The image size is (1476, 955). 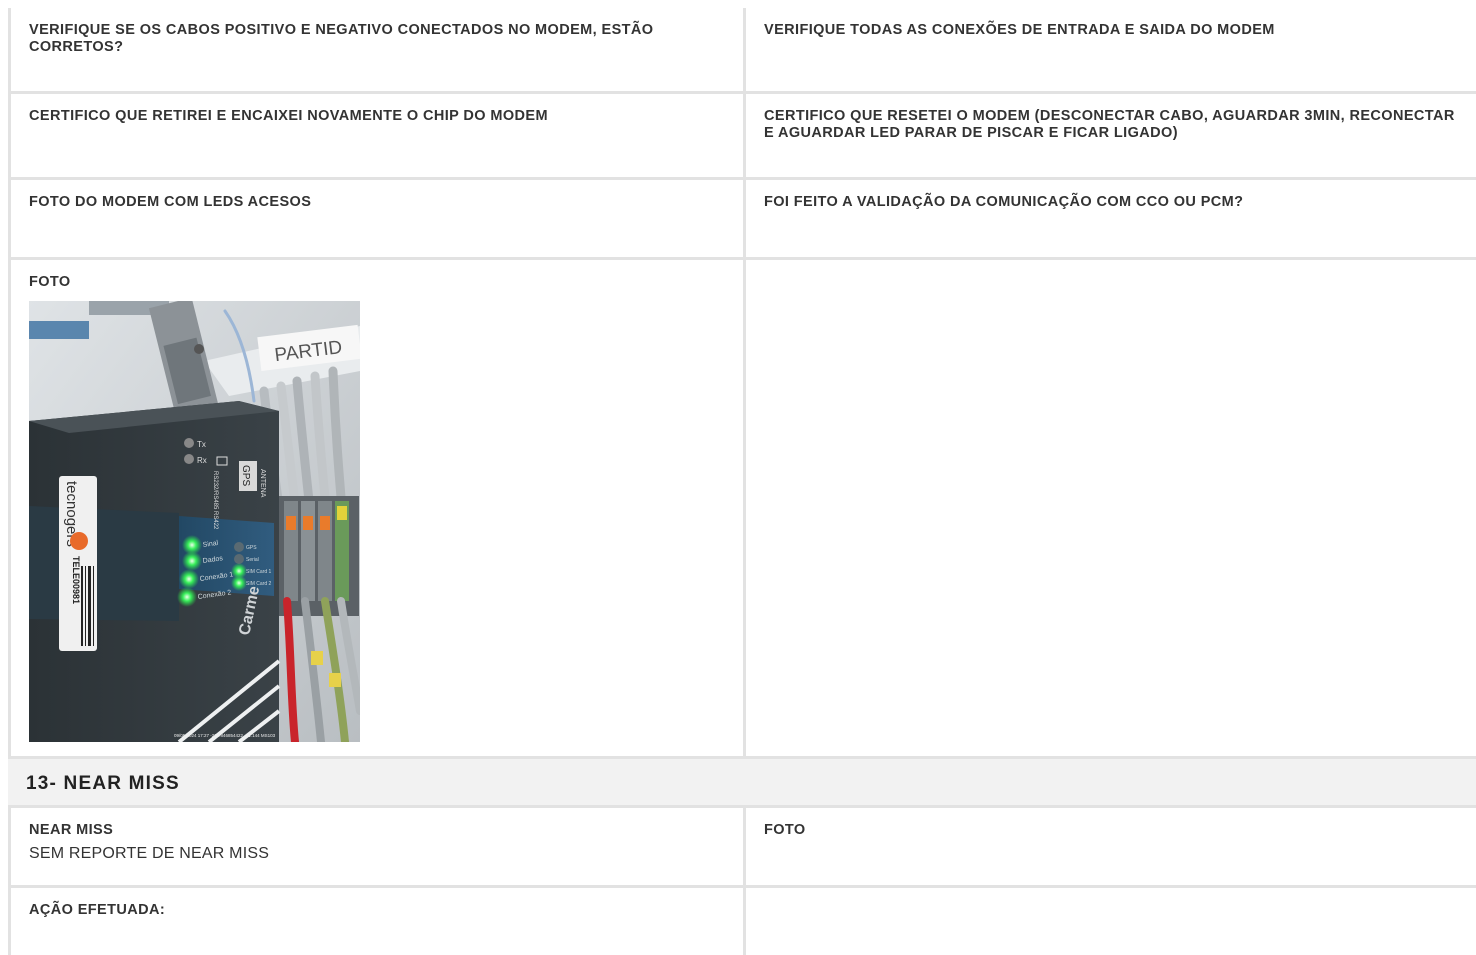 I want to click on question-label: NEAR MISS, so click(x=71, y=830).